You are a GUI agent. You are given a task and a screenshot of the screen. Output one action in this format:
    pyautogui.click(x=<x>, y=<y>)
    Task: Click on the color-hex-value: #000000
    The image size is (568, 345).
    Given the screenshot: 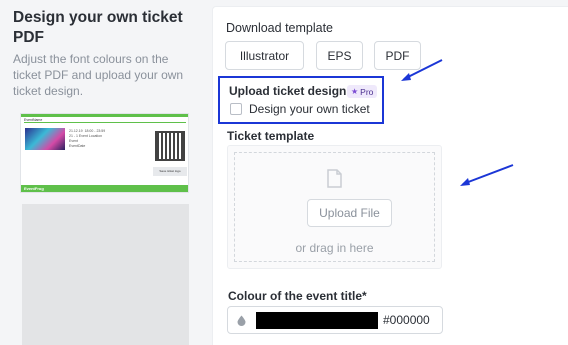 What is the action you would take?
    pyautogui.click(x=406, y=320)
    